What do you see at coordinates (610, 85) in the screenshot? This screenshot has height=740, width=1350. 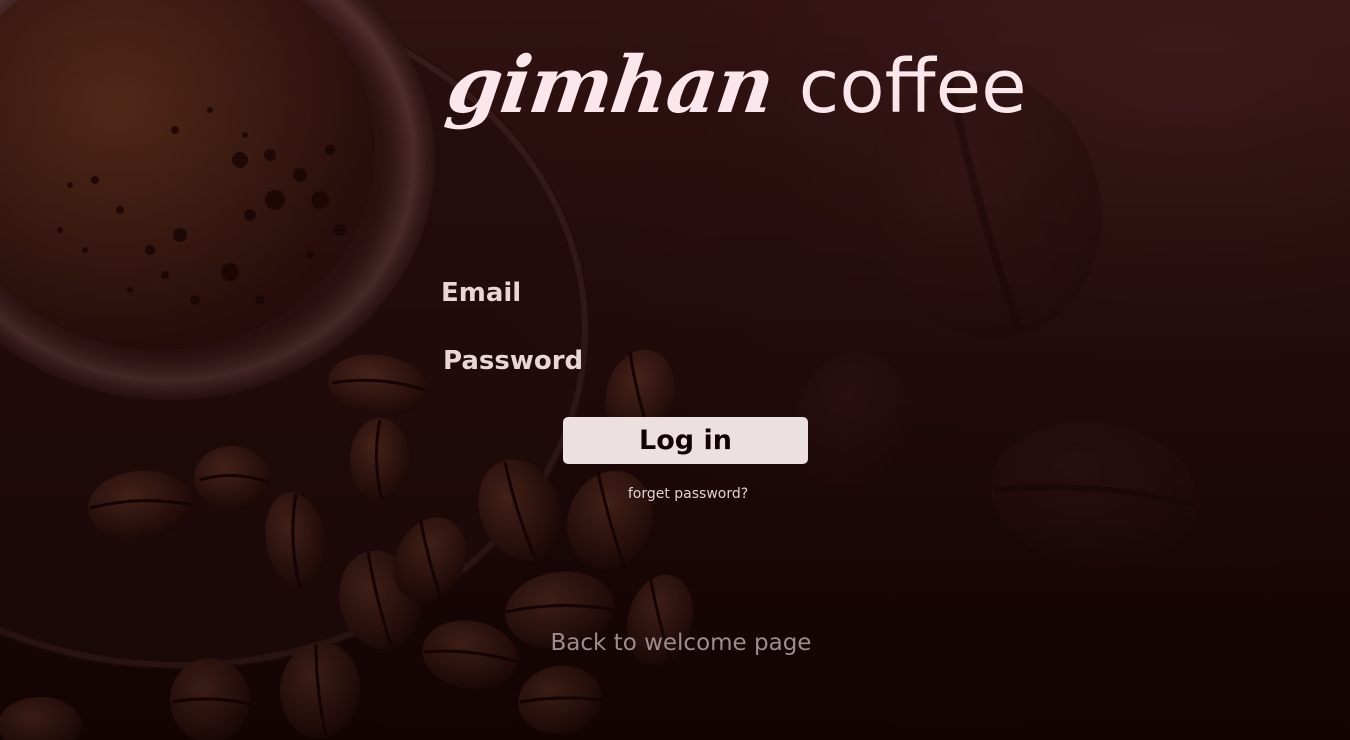 I see `brand-script-text: gimhan` at bounding box center [610, 85].